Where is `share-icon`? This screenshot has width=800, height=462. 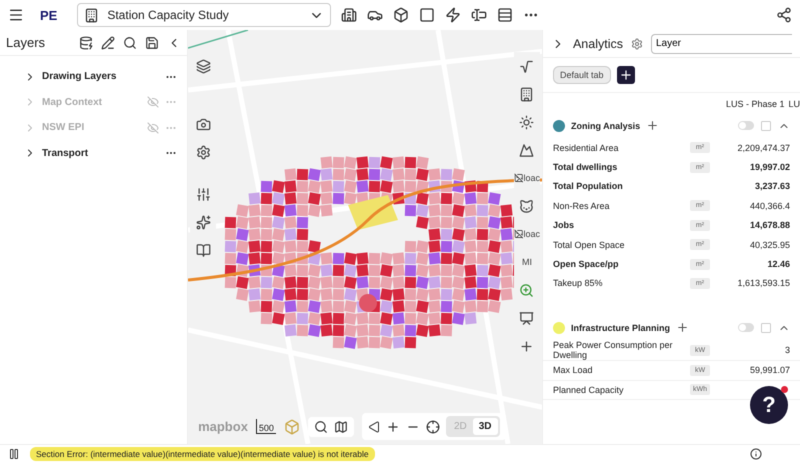 share-icon is located at coordinates (784, 15).